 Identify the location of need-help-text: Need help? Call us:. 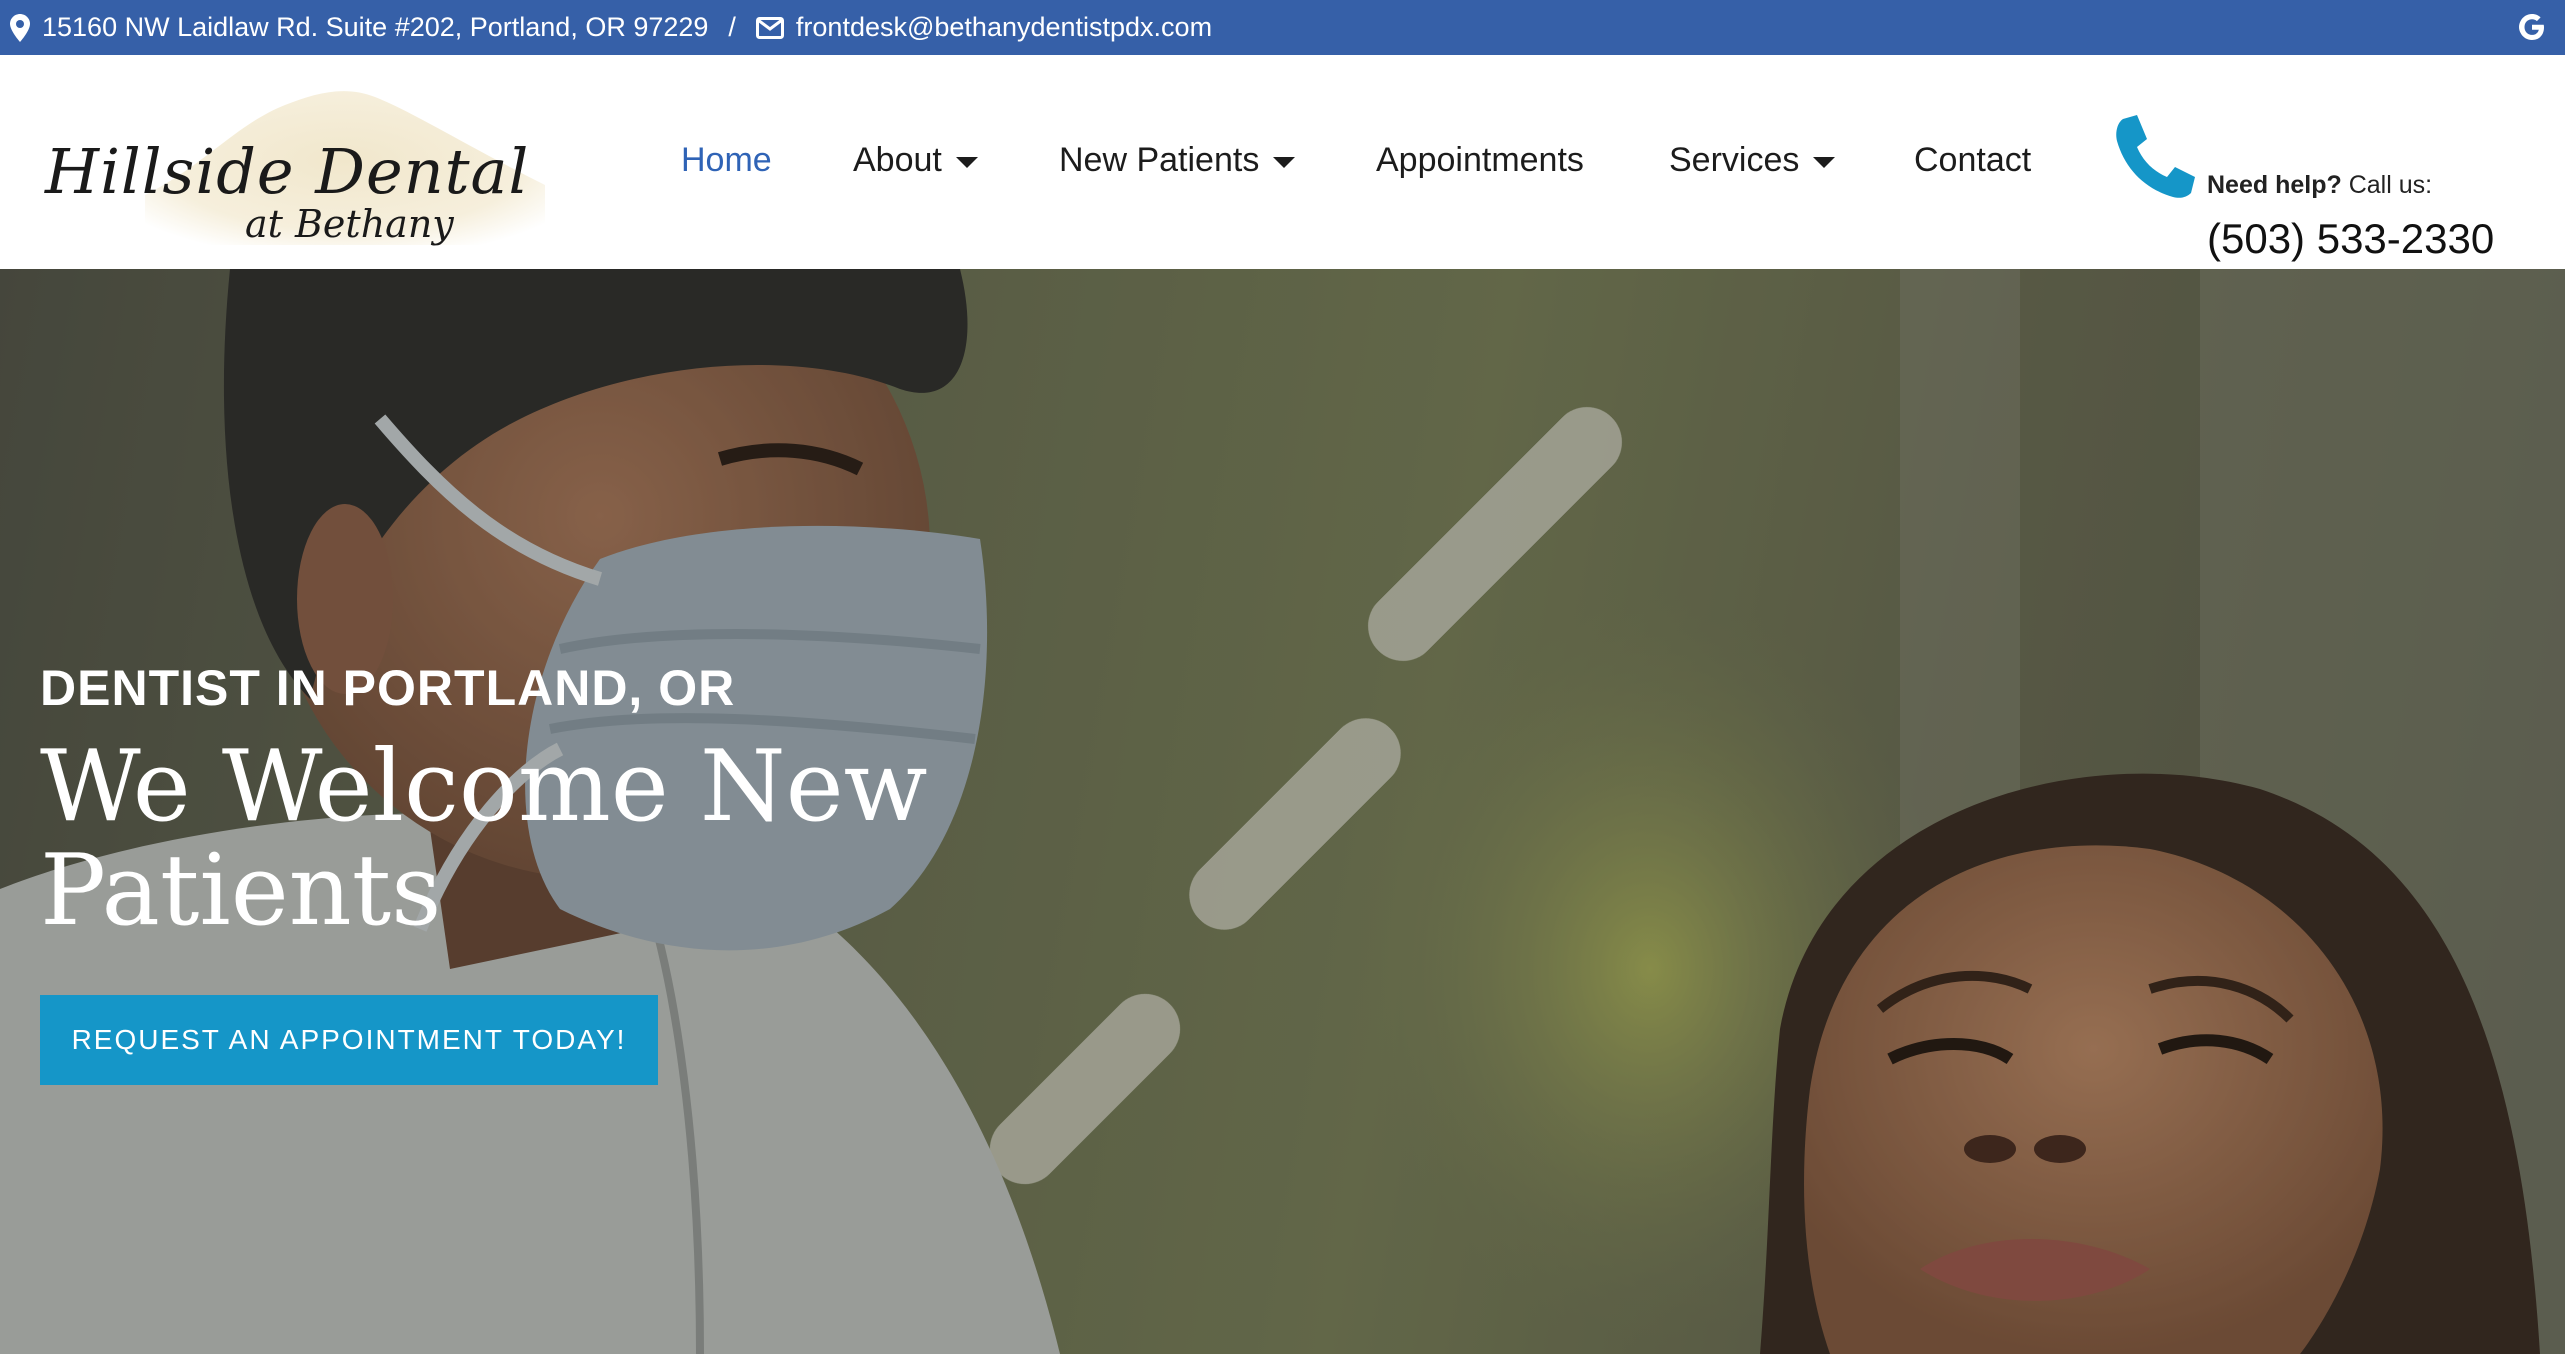
(2319, 185).